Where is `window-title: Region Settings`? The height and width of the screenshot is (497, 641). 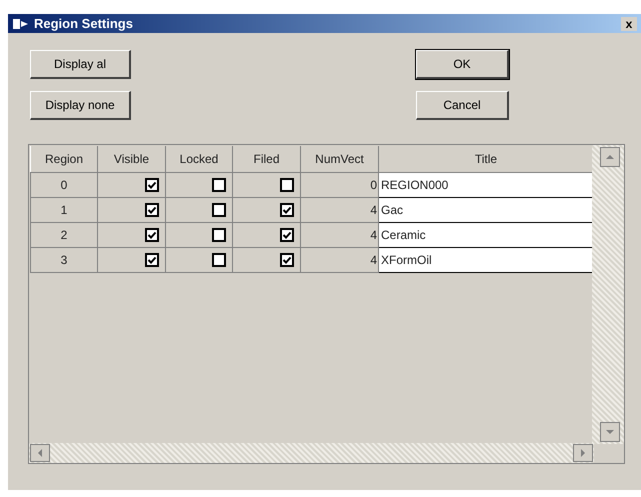 window-title: Region Settings is located at coordinates (83, 23).